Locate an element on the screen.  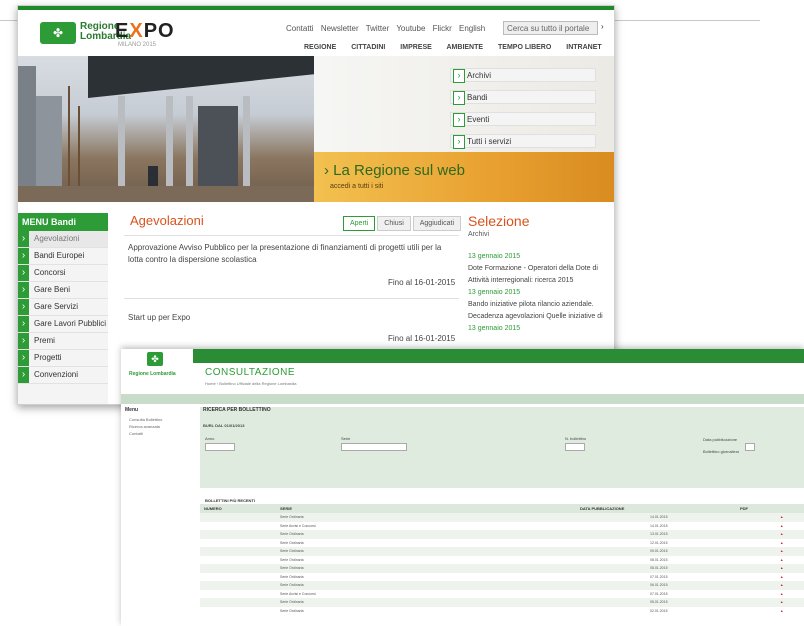
nav-tempo-libero: TEMPO LIBERO is located at coordinates (524, 47).